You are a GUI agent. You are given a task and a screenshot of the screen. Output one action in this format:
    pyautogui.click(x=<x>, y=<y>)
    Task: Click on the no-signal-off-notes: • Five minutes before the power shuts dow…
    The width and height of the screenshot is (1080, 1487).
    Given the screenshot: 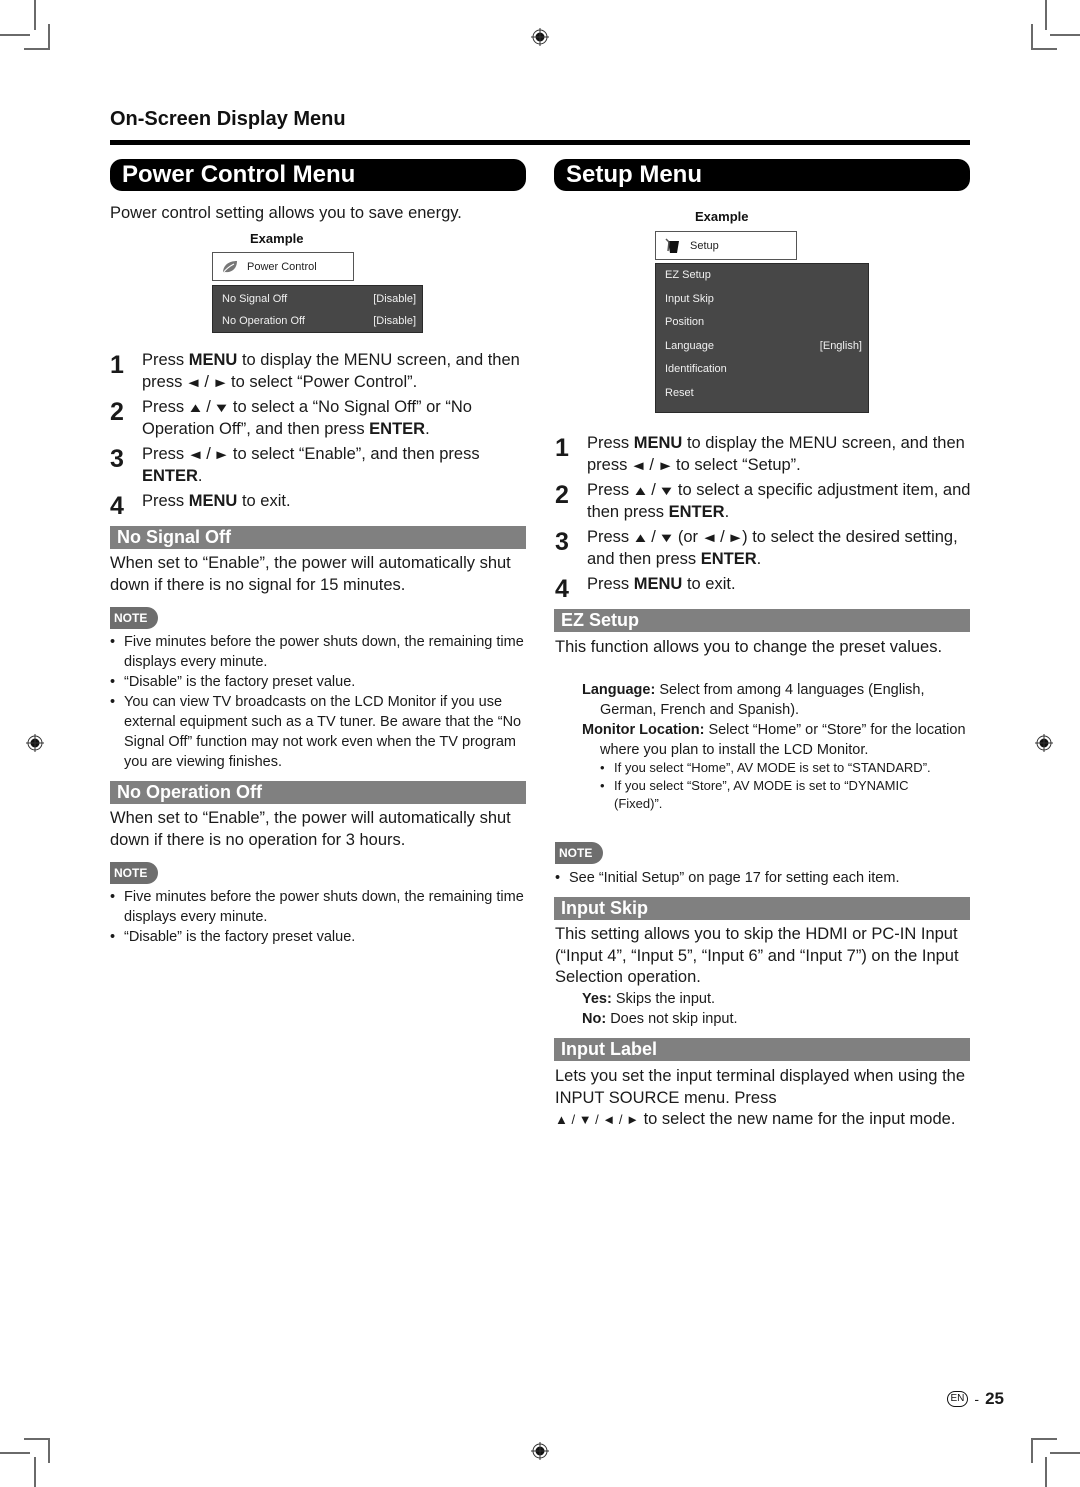 What is the action you would take?
    pyautogui.click(x=320, y=702)
    